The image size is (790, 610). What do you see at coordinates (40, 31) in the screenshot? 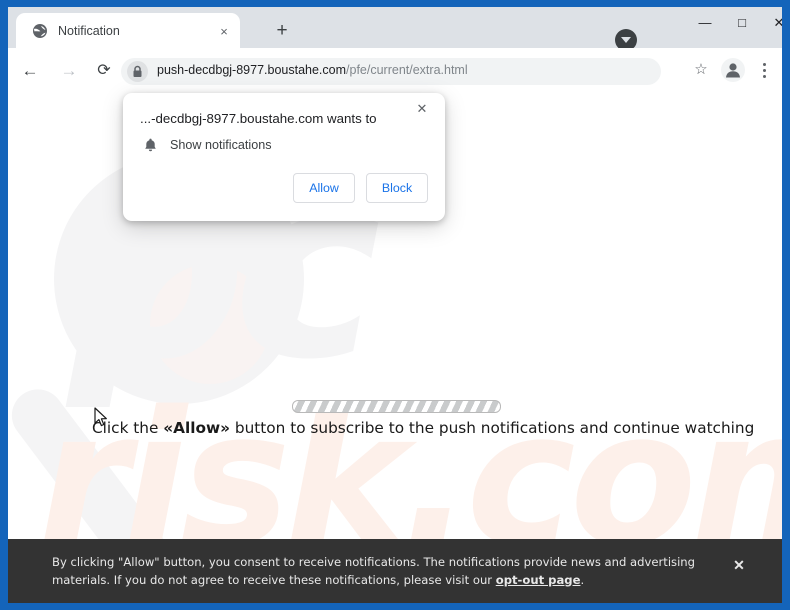
I see `globe-icon` at bounding box center [40, 31].